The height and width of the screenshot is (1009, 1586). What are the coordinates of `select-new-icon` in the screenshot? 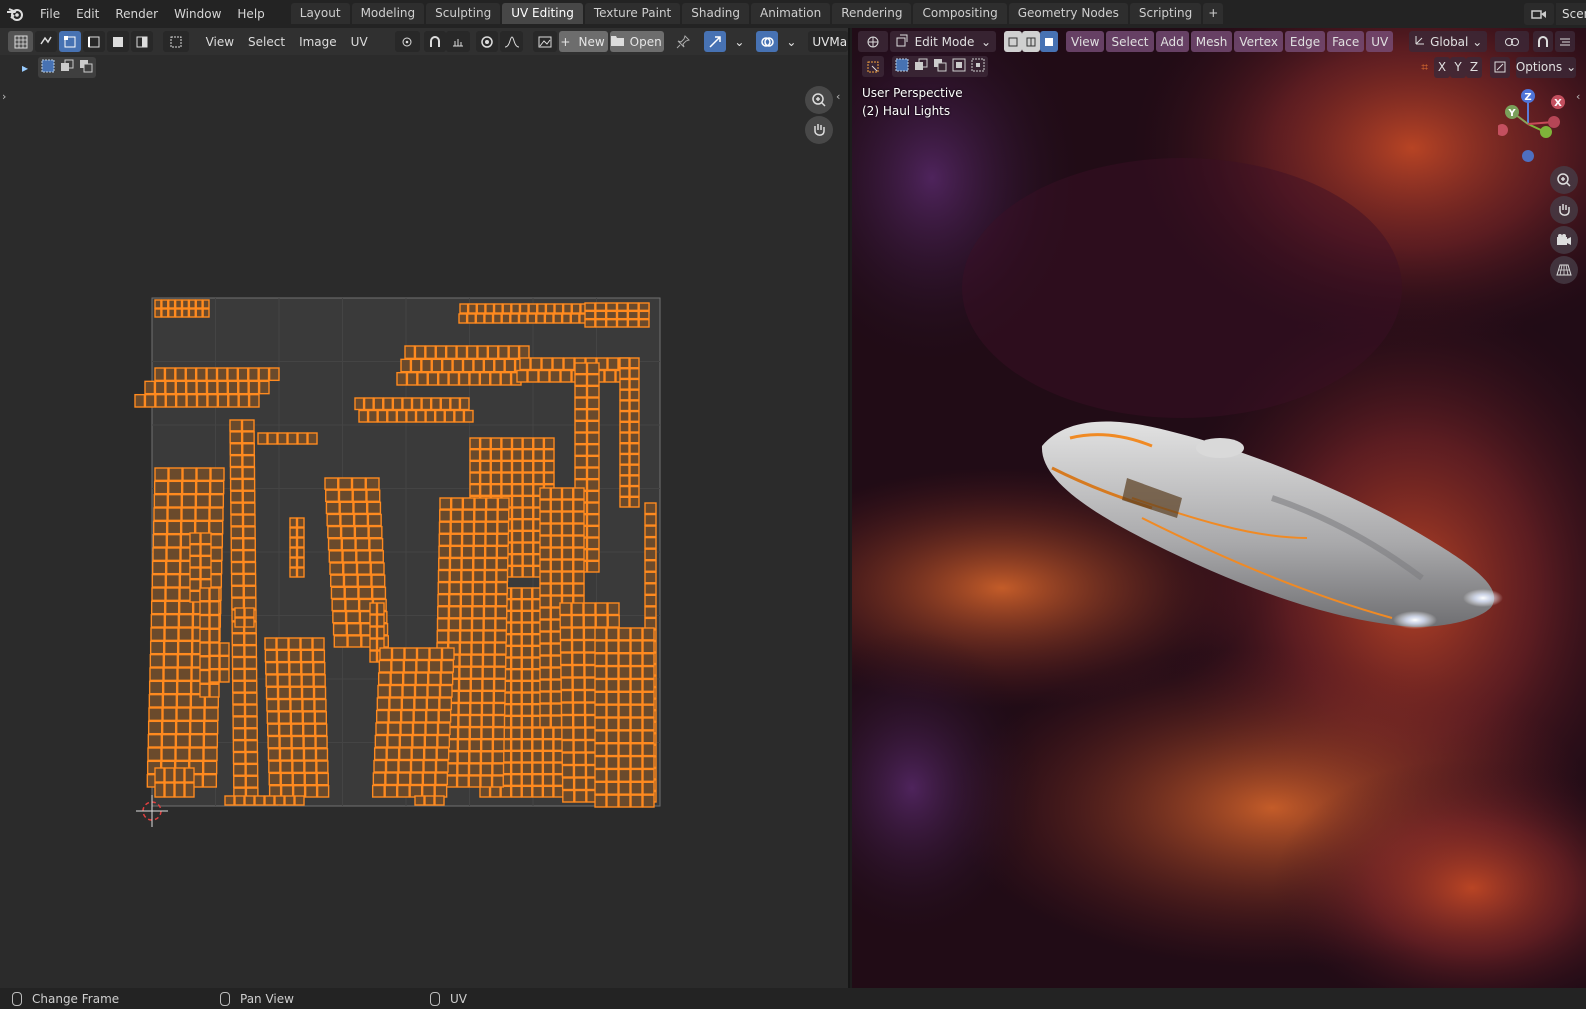 It's located at (48, 67).